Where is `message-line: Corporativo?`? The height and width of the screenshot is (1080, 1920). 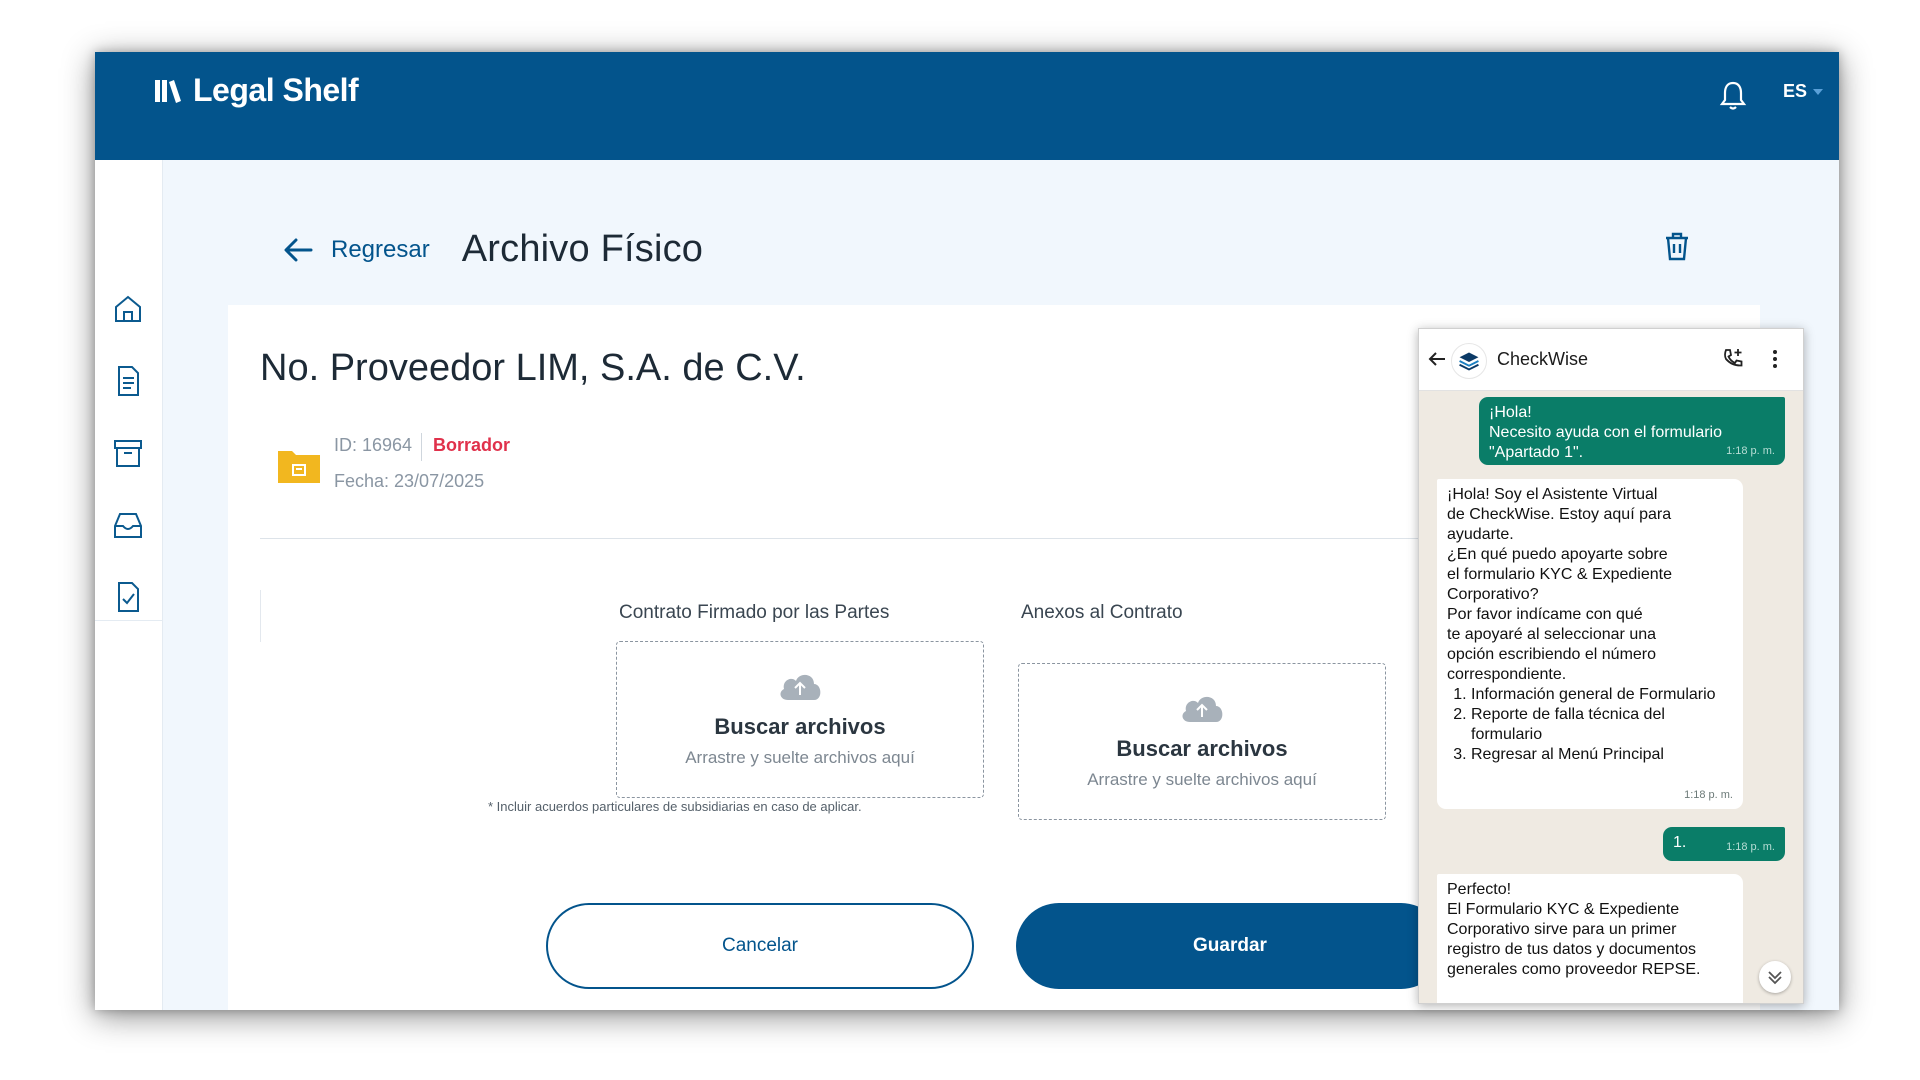
message-line: Corporativo? is located at coordinates (1493, 594).